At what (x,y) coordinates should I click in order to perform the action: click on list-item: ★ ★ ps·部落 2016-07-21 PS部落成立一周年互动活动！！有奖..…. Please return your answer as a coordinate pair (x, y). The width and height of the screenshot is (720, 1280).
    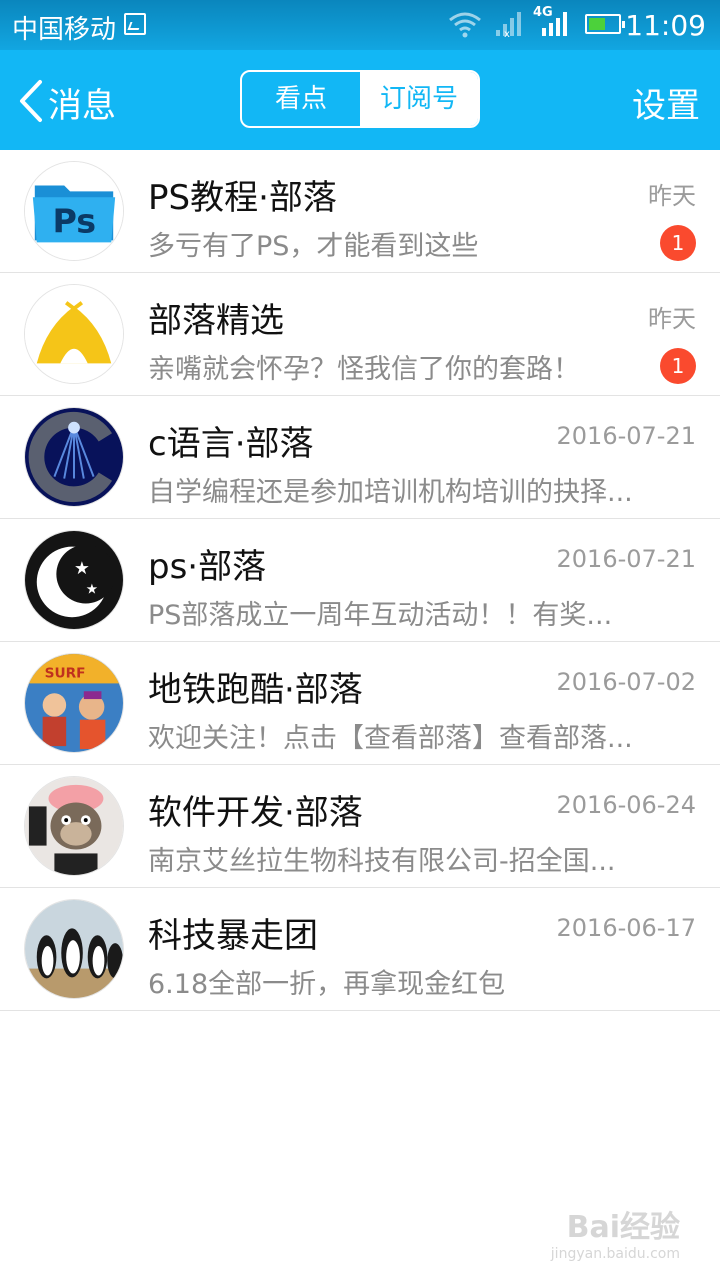
    Looking at the image, I should click on (360, 580).